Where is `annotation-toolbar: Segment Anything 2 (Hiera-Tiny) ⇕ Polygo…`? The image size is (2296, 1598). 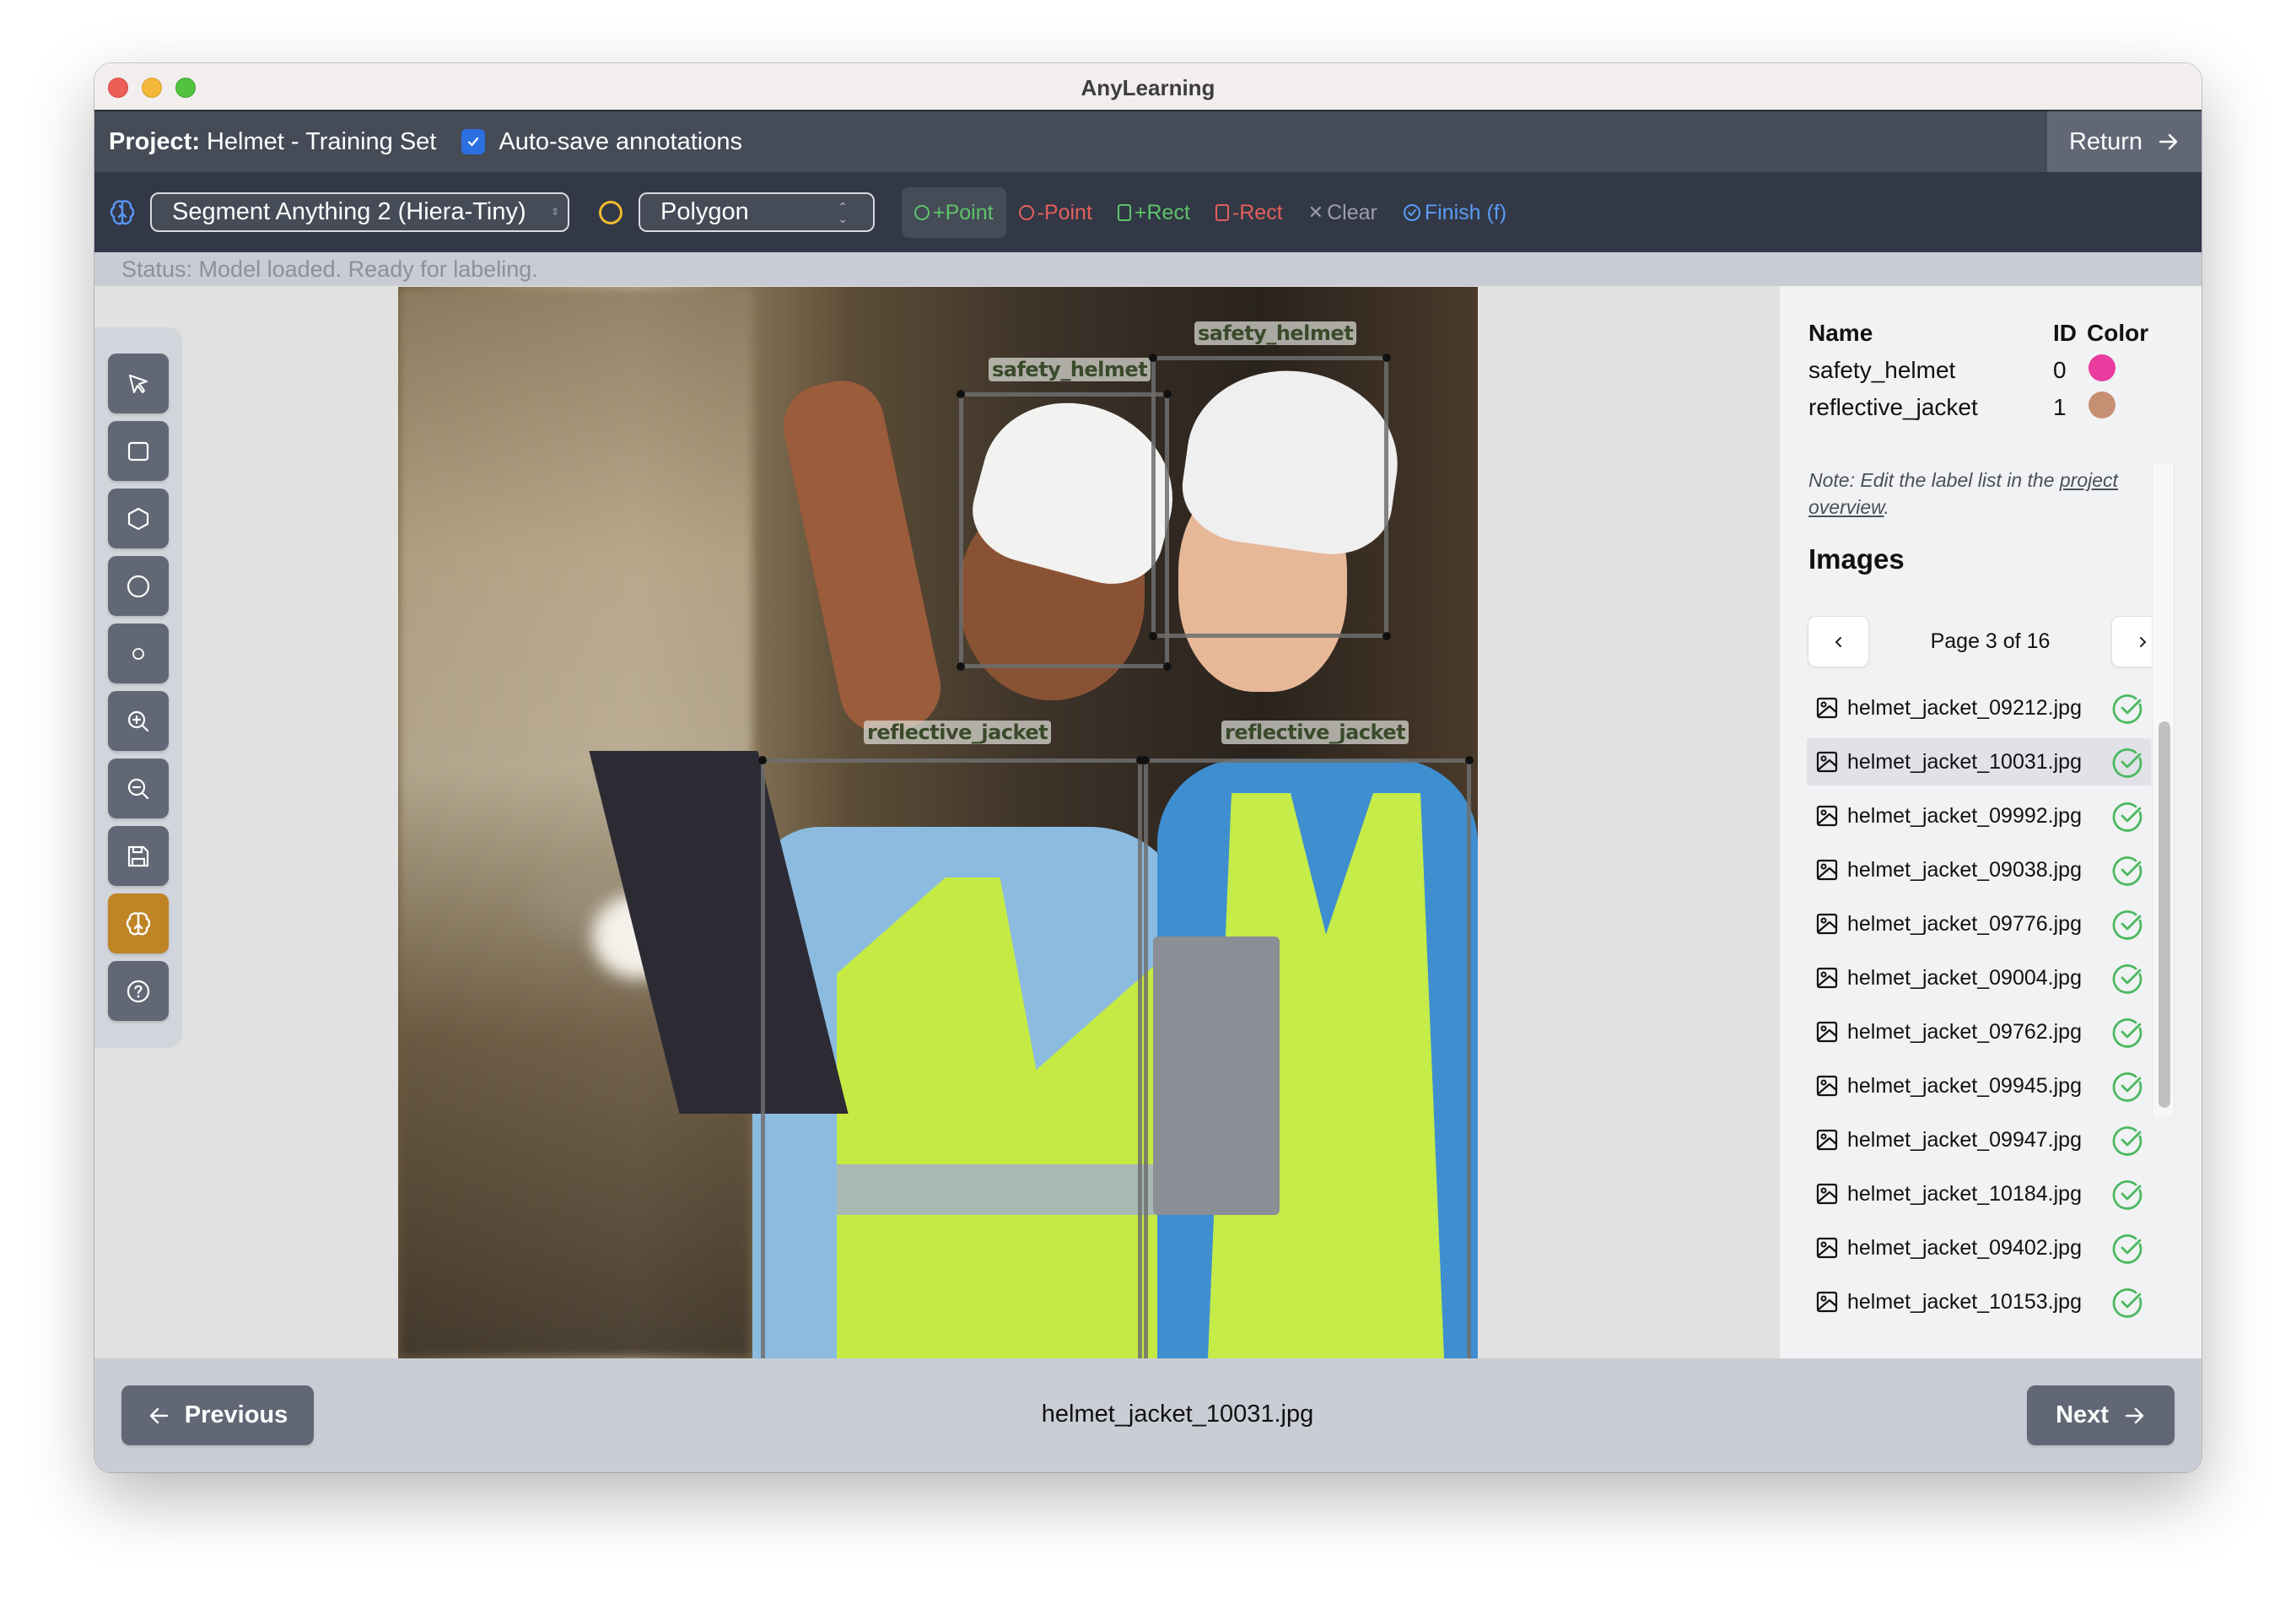 annotation-toolbar: Segment Anything 2 (Hiera-Tiny) ⇕ Polygo… is located at coordinates (1148, 212).